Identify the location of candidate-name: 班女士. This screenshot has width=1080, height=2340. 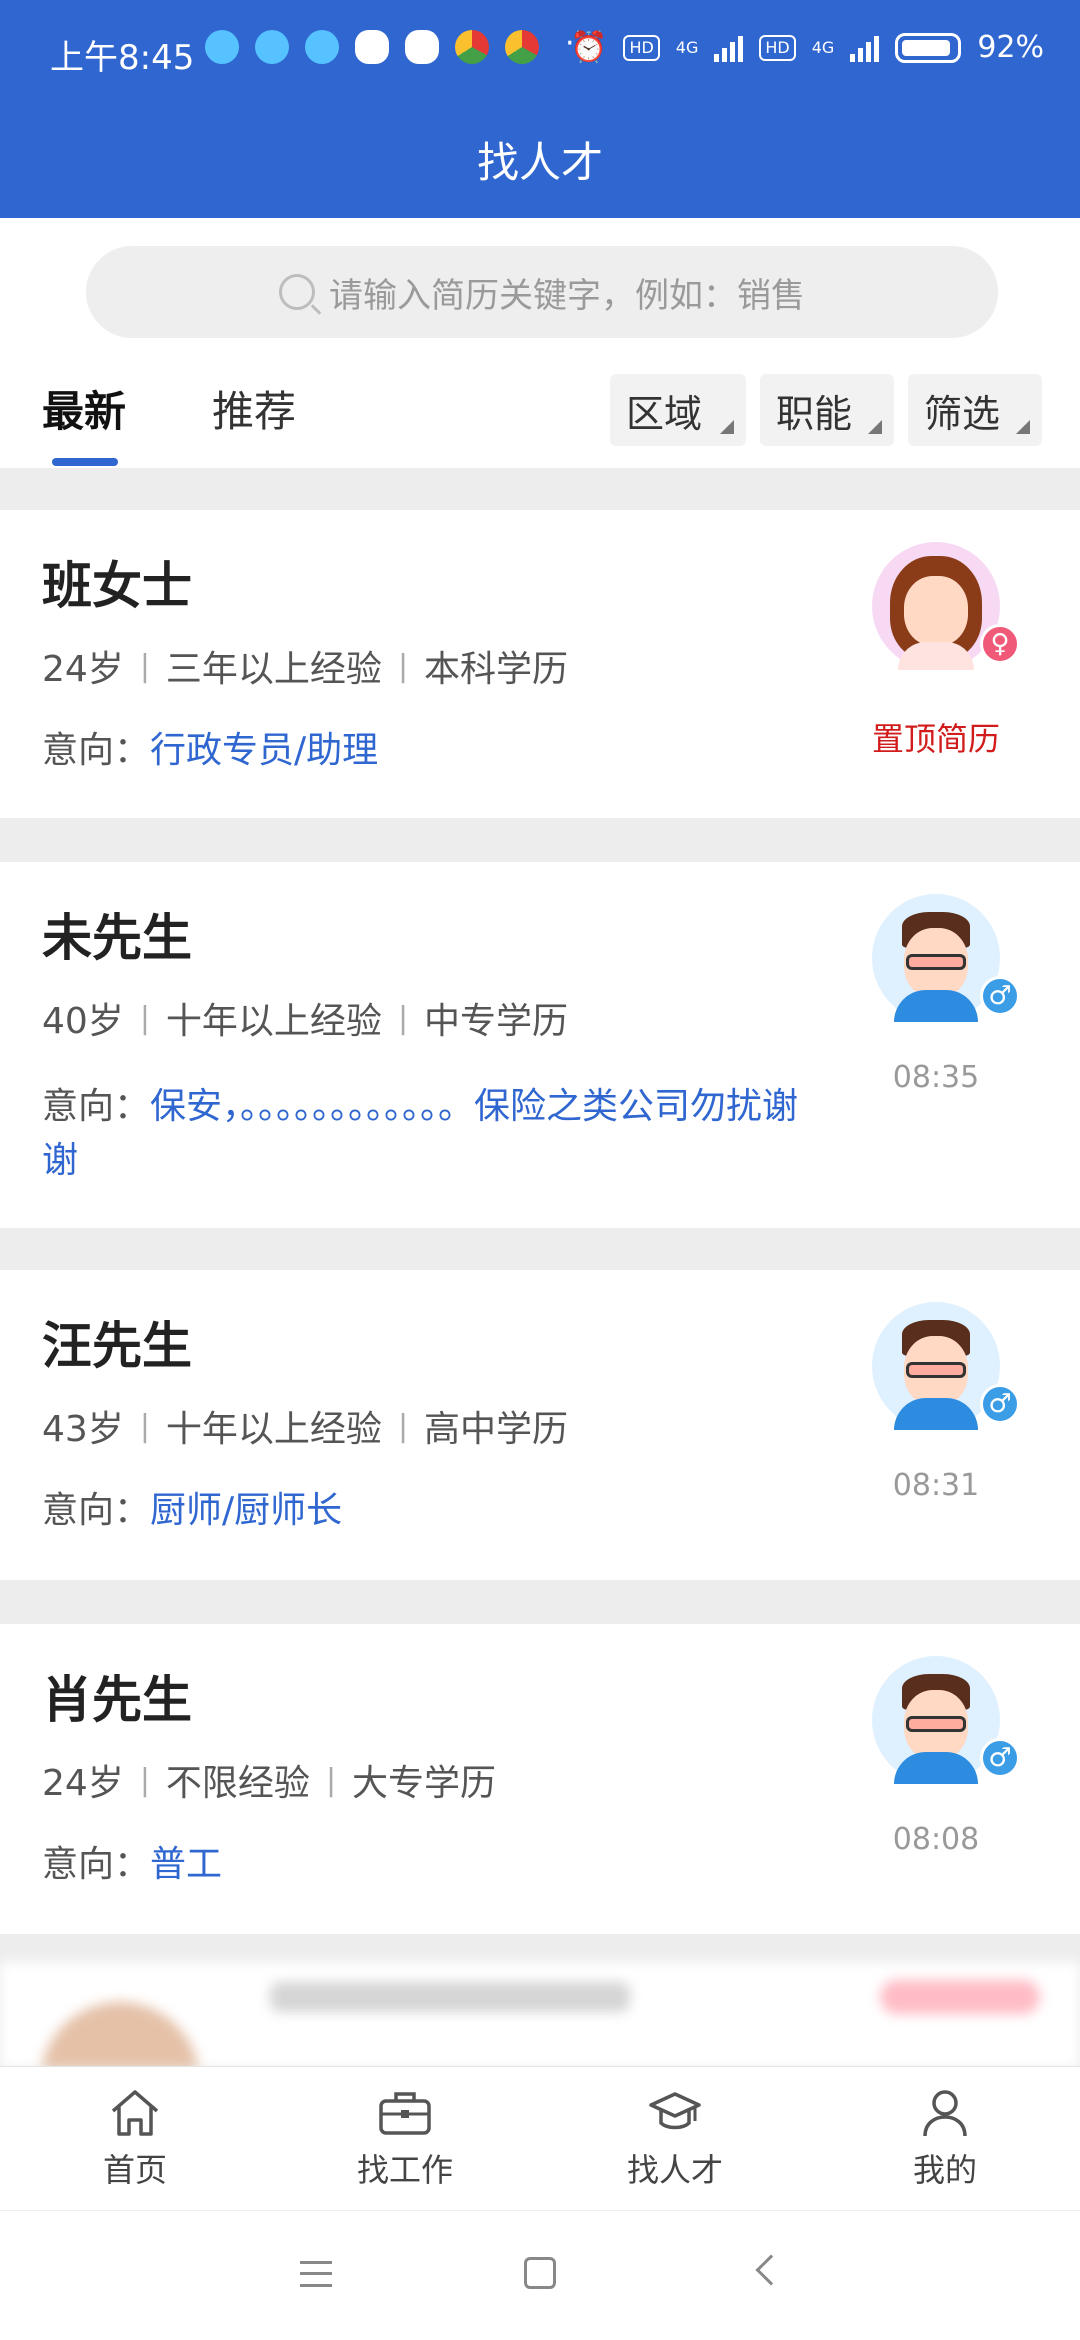
(117, 586).